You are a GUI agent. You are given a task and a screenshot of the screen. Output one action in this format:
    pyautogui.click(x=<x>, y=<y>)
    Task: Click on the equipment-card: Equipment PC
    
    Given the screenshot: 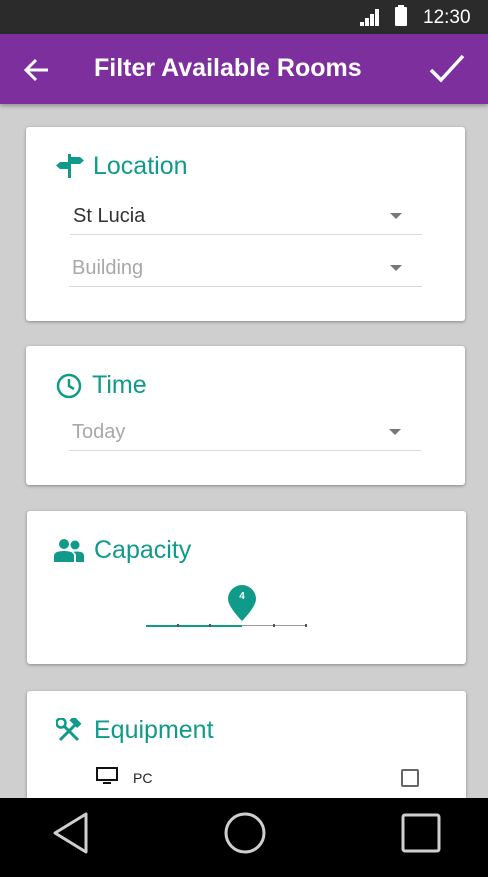 What is the action you would take?
    pyautogui.click(x=246, y=744)
    